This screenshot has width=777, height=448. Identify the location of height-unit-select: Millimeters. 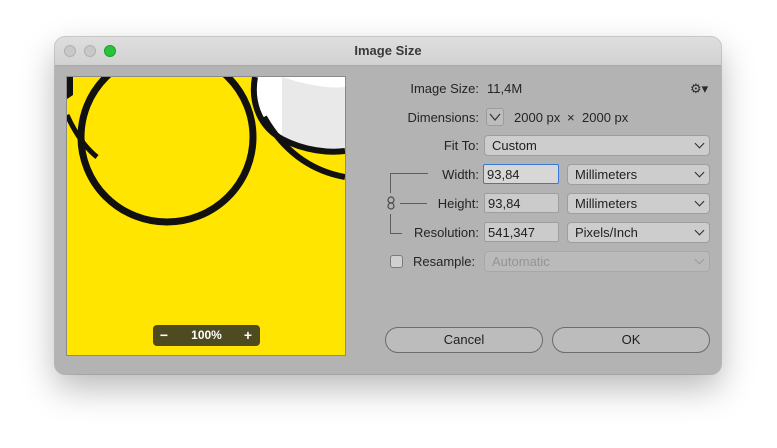
(638, 203).